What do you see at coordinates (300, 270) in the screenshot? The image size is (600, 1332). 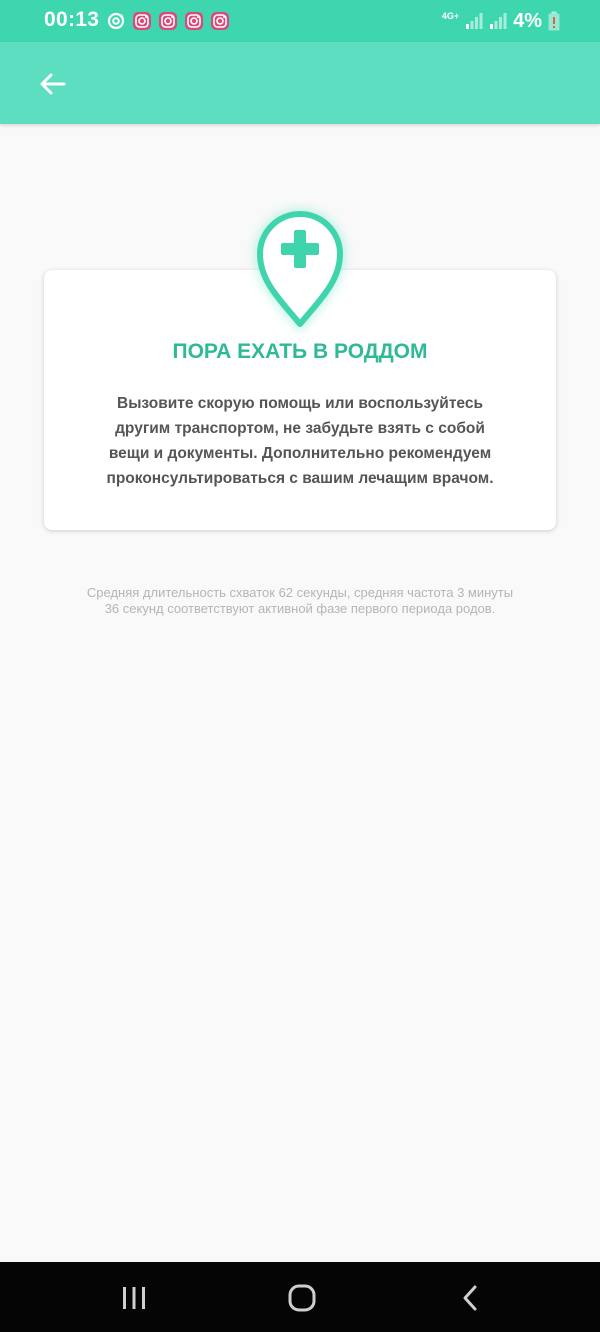 I see `hospital-pin-icon` at bounding box center [300, 270].